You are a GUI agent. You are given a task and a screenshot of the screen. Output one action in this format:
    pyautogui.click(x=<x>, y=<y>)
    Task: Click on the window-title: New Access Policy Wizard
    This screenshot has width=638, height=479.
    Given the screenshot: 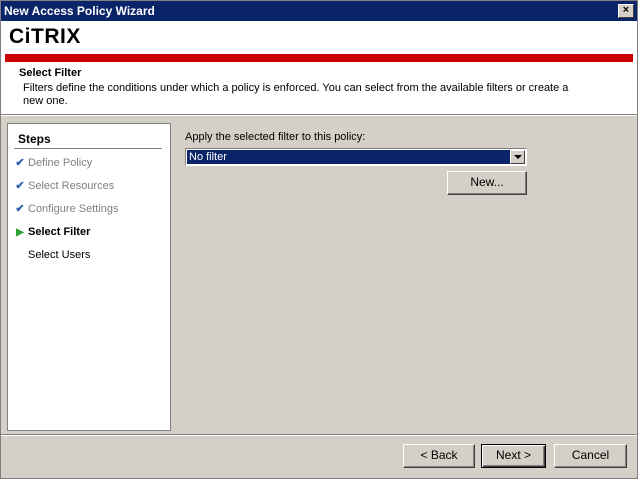 What is the action you would take?
    pyautogui.click(x=79, y=11)
    